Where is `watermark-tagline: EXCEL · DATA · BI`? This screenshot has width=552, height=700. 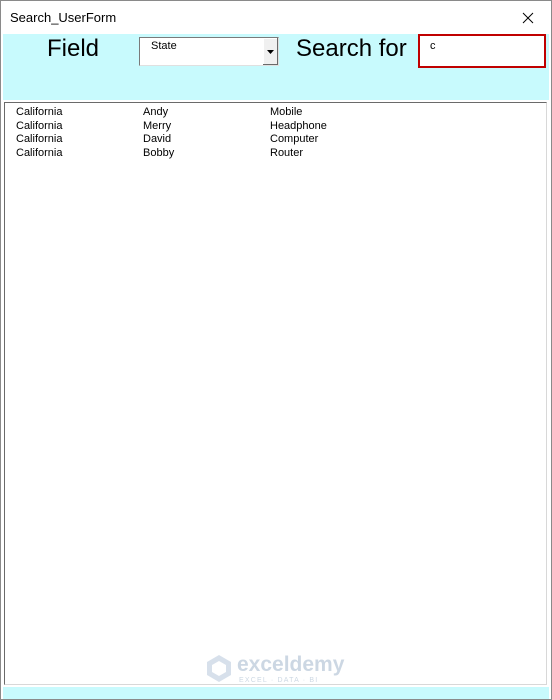 watermark-tagline: EXCEL · DATA · BI is located at coordinates (279, 680).